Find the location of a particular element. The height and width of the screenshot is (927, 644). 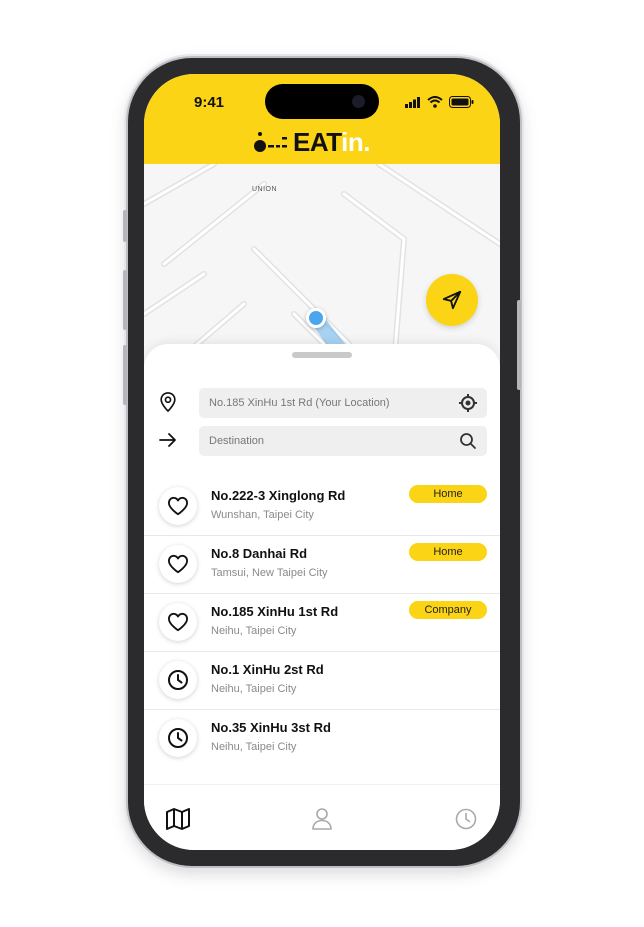

place-title: No.222-3 Xinglong Rd is located at coordinates (278, 495).